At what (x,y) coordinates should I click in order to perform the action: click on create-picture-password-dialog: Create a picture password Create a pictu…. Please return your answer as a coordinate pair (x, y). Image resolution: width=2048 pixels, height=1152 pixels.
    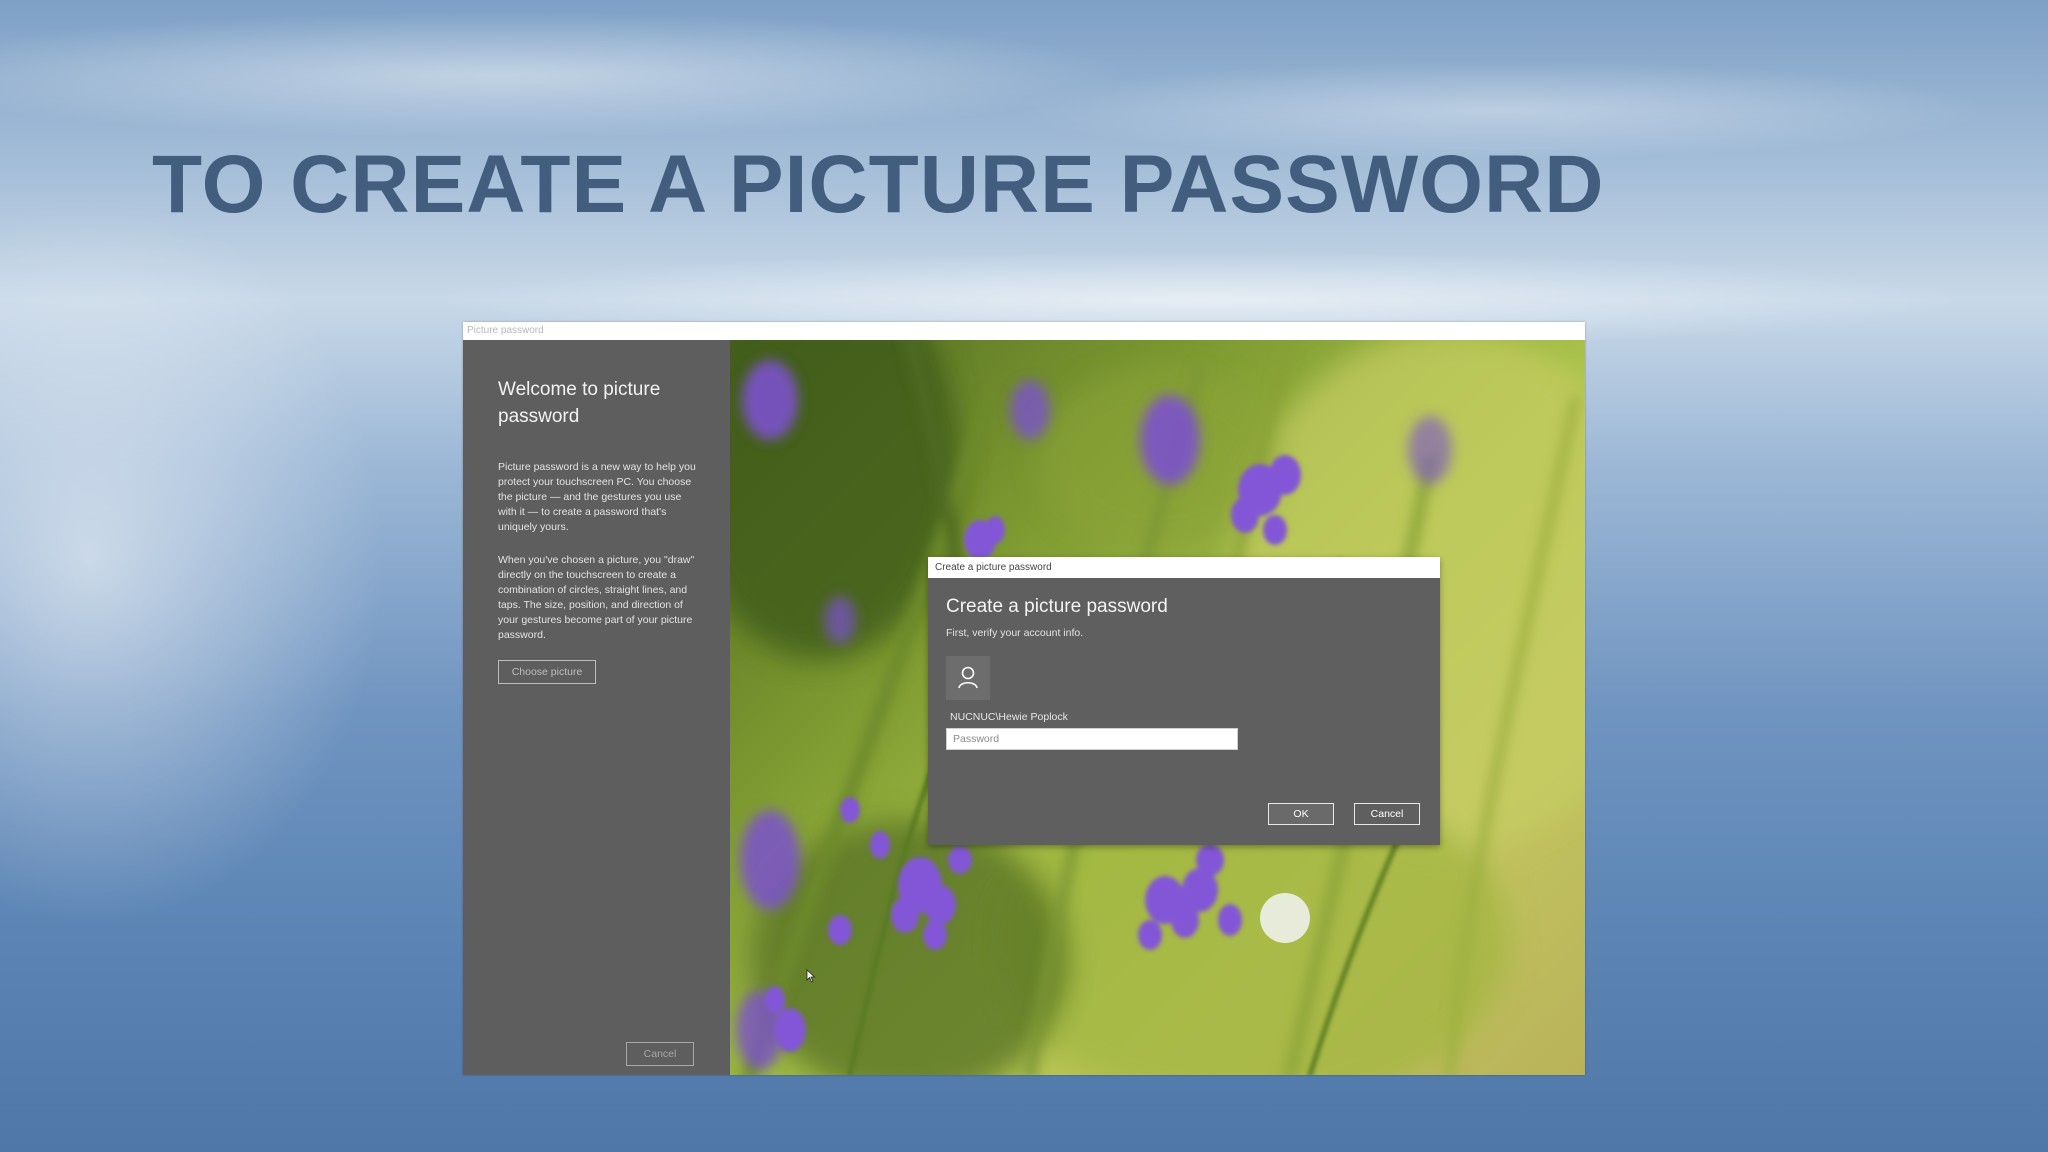
    Looking at the image, I should click on (1184, 701).